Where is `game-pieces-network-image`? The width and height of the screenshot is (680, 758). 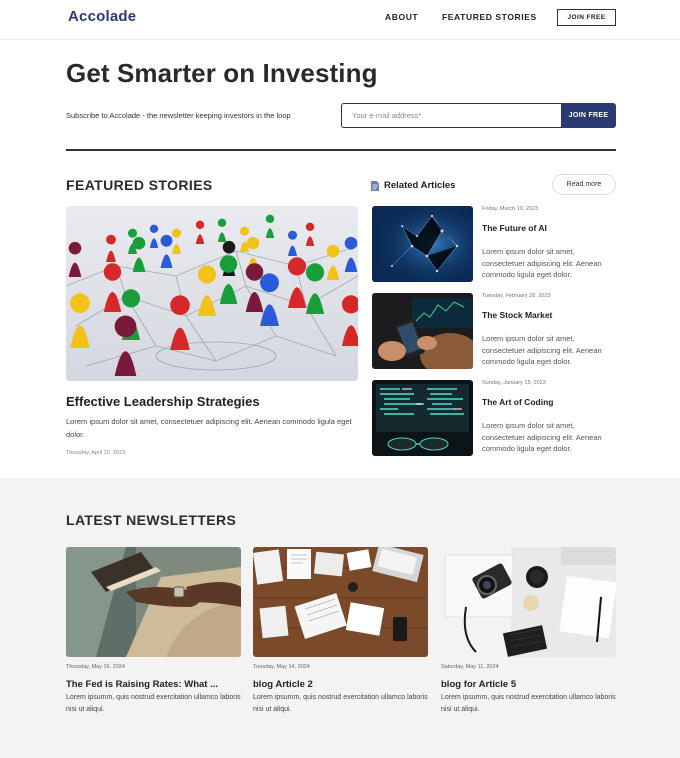
game-pieces-network-image is located at coordinates (212, 293).